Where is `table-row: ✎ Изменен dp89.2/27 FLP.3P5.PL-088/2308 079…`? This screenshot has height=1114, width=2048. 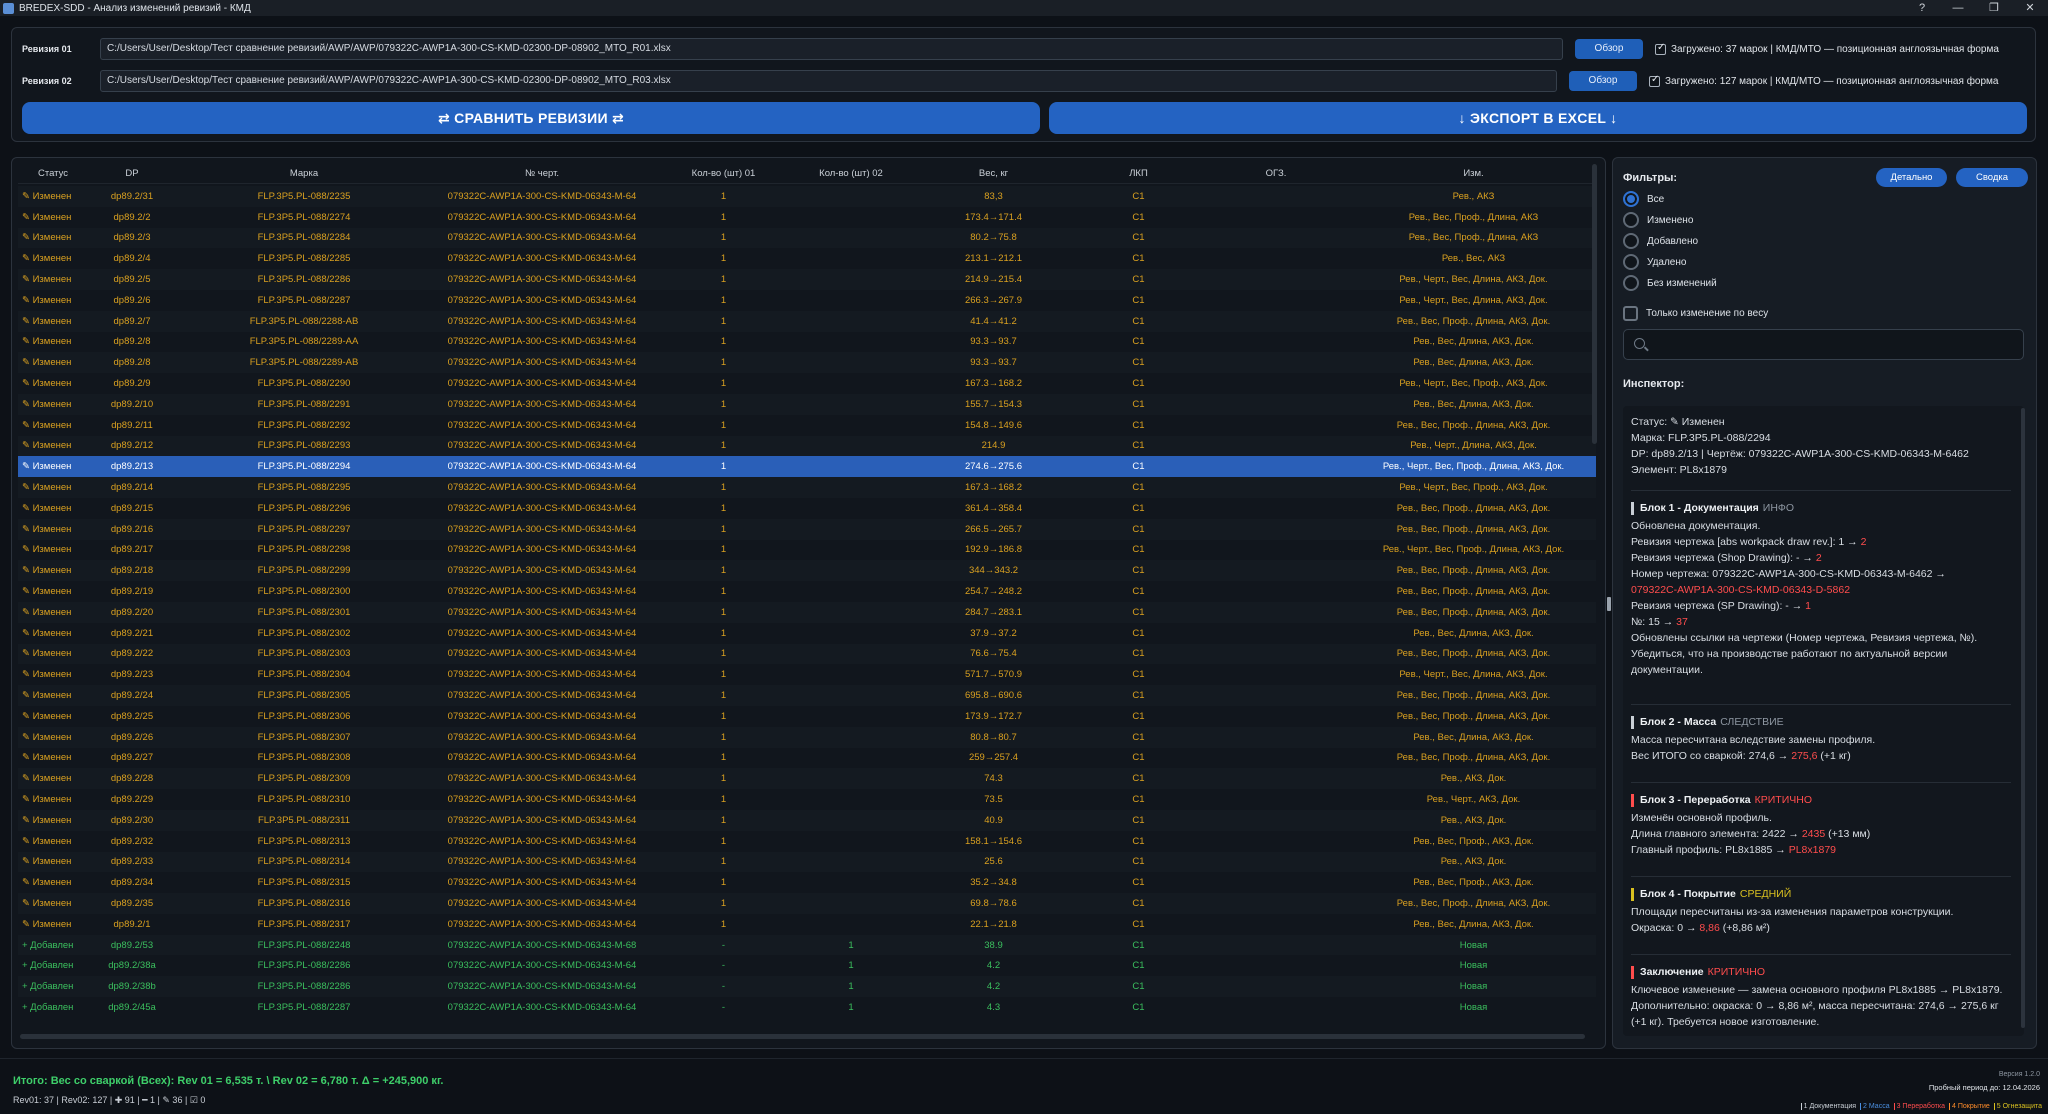
table-row: ✎ Изменен dp89.2/27 FLP.3P5.PL-088/2308 079… is located at coordinates (807, 758).